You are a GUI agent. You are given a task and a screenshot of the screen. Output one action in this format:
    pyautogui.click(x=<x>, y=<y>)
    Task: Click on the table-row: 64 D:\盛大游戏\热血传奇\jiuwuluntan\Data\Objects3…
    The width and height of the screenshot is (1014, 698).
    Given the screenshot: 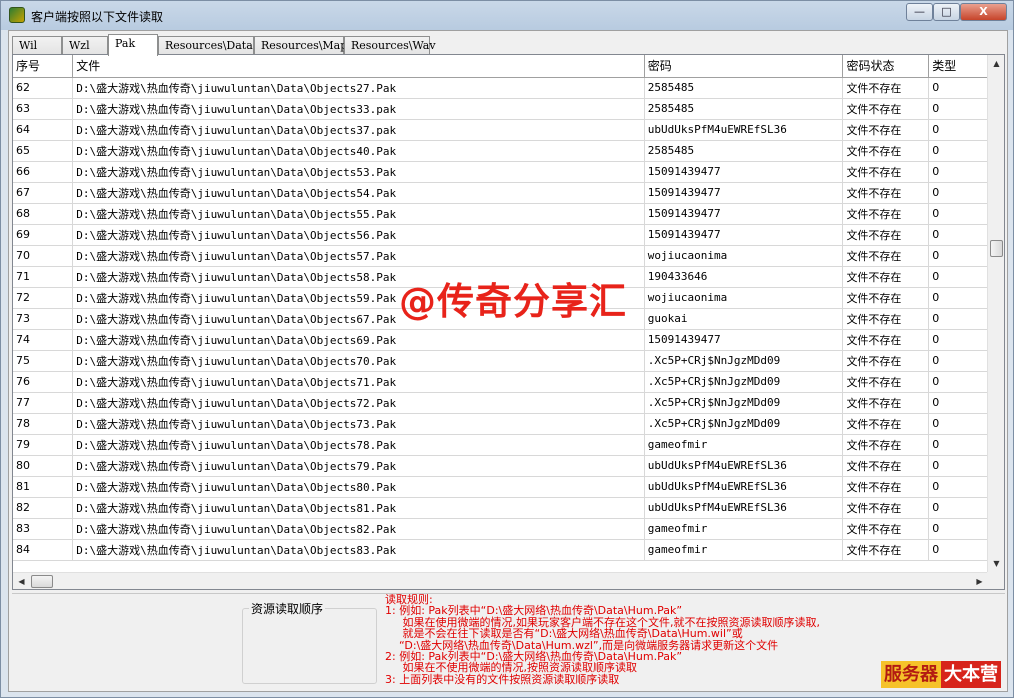 What is the action you would take?
    pyautogui.click(x=508, y=130)
    